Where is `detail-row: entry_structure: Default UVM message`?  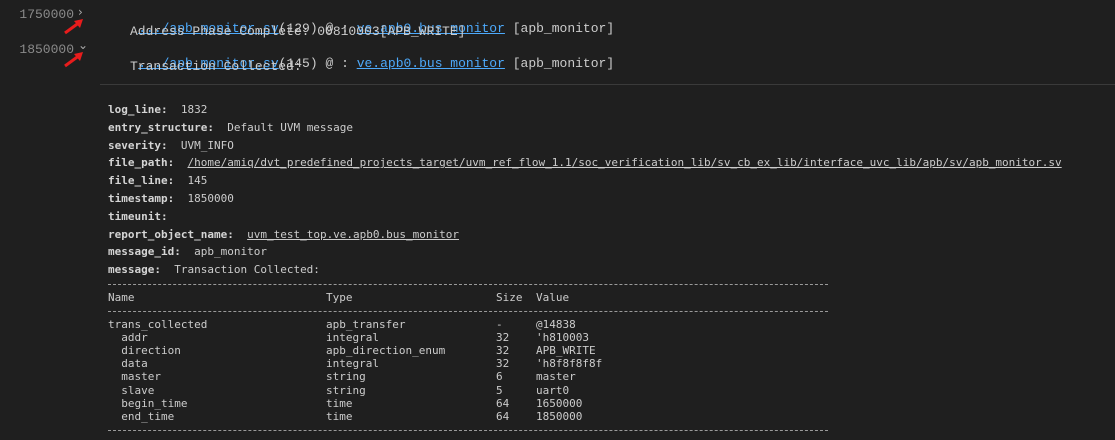 detail-row: entry_structure: Default UVM message is located at coordinates (230, 127).